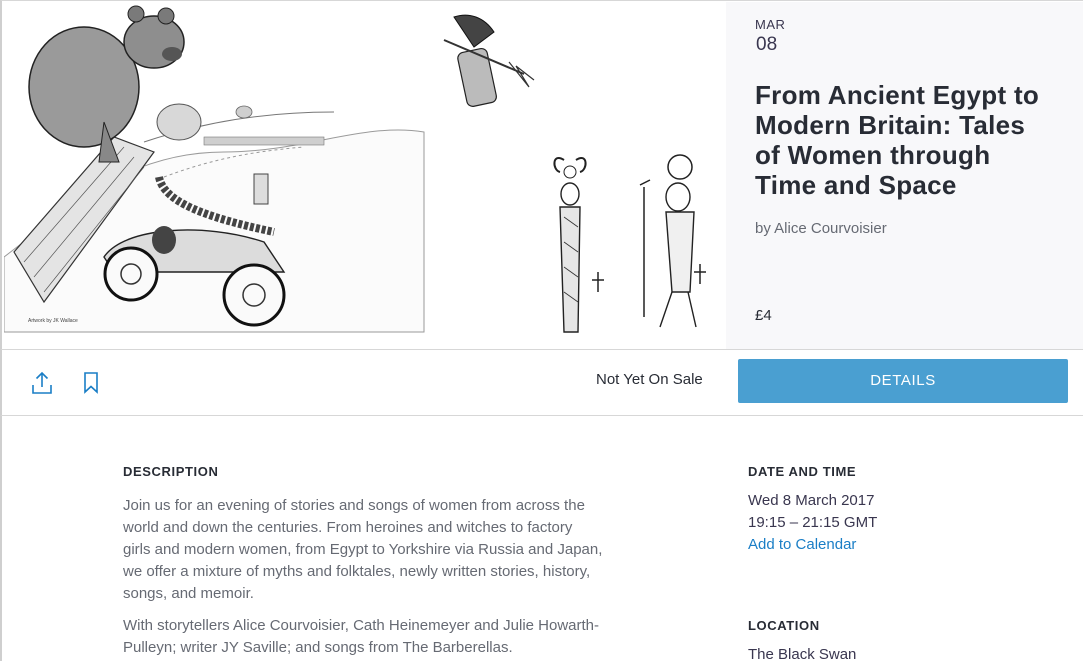 Image resolution: width=1083 pixels, height=661 pixels. Describe the element at coordinates (784, 625) in the screenshot. I see `location-heading: LOCATION` at that location.